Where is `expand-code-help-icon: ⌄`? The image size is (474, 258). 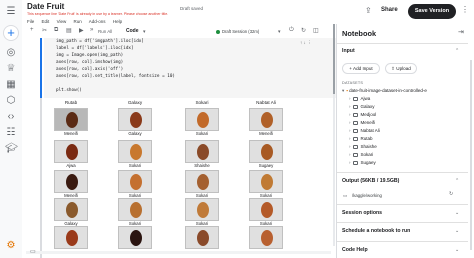
expand-code-help-icon: ⌄ is located at coordinates (457, 250).